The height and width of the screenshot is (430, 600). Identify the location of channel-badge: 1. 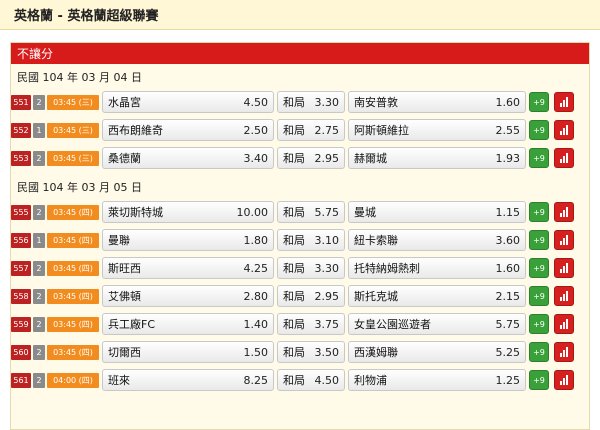
(39, 130).